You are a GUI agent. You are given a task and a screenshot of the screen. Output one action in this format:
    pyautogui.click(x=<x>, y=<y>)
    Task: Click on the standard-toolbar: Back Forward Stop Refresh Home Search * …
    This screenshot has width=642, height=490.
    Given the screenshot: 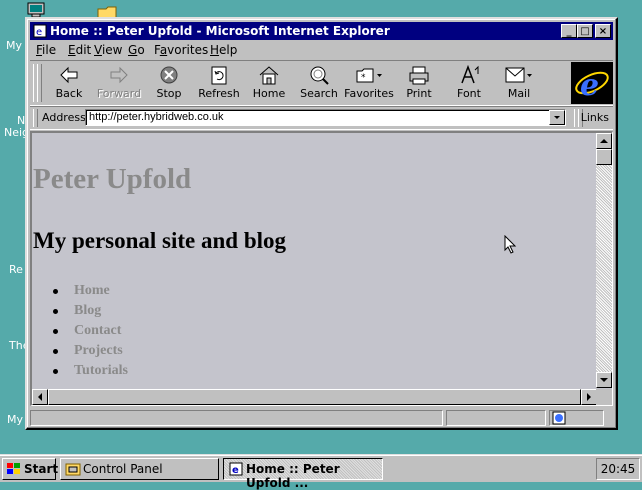 What is the action you would take?
    pyautogui.click(x=321, y=83)
    